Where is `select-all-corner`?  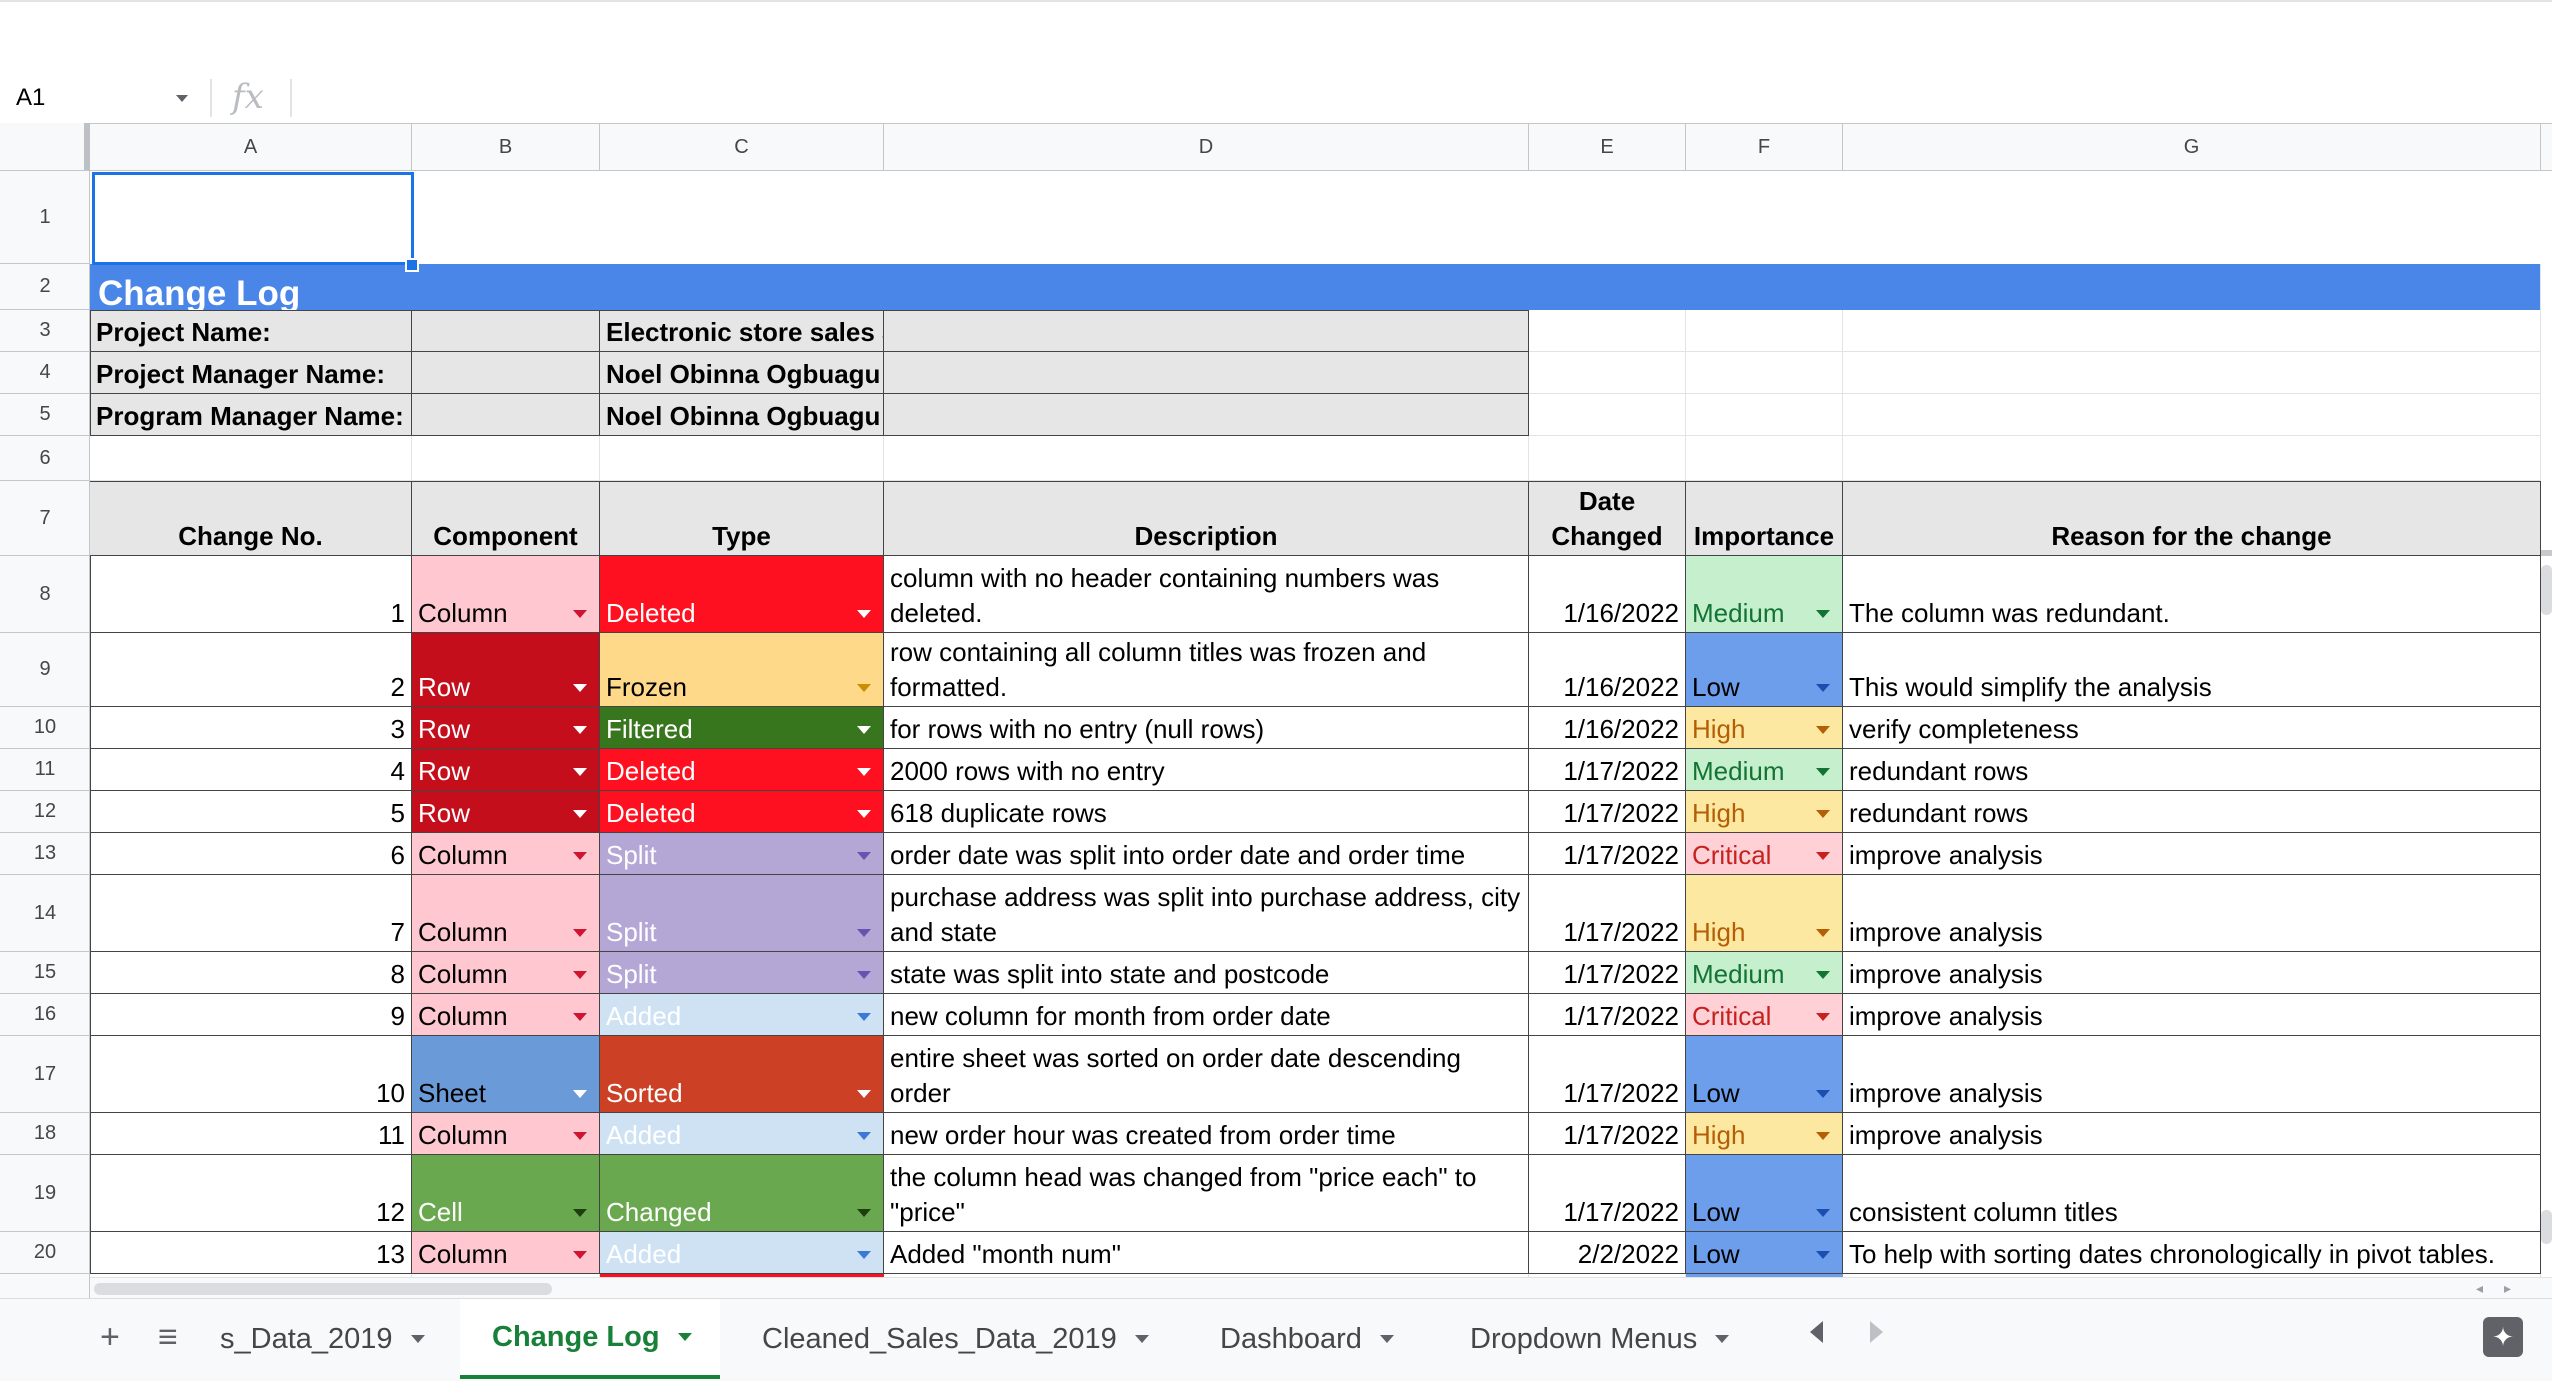
select-all-corner is located at coordinates (45, 147).